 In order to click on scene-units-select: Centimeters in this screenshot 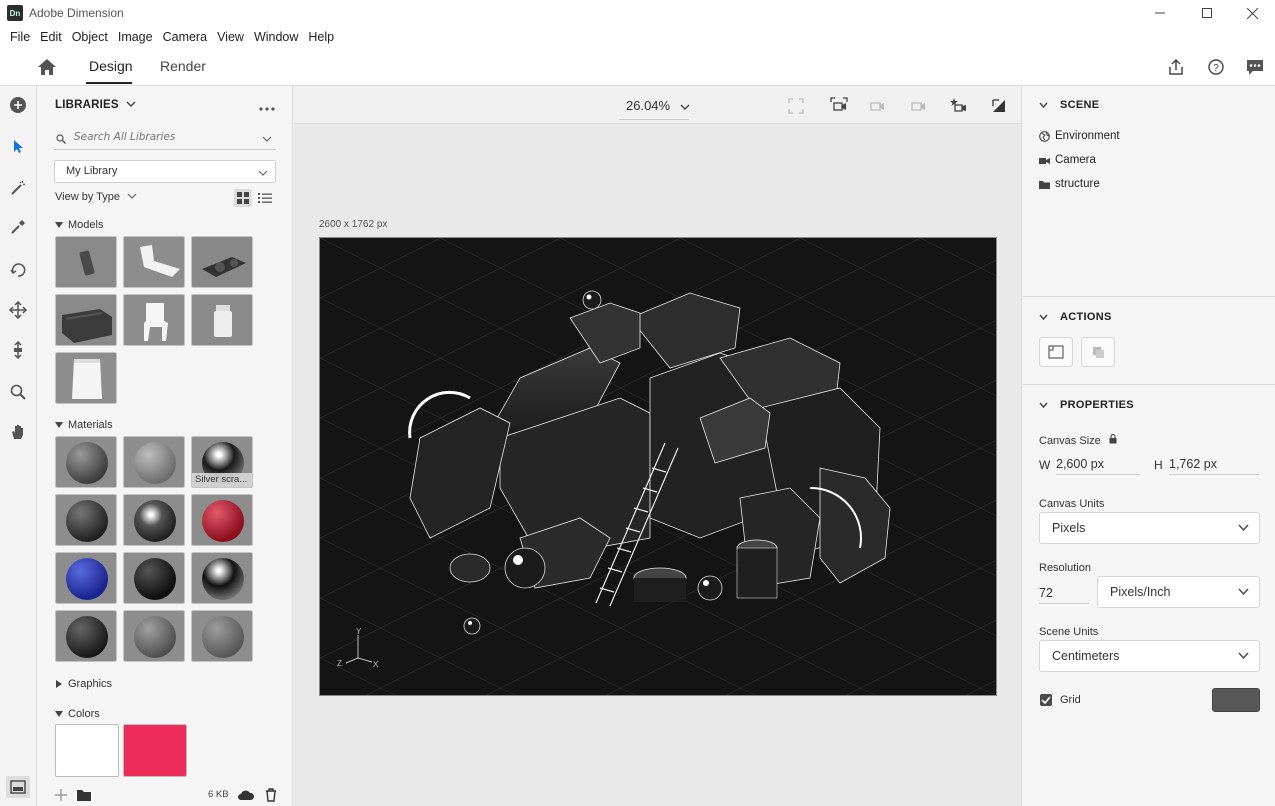, I will do `click(1149, 656)`.